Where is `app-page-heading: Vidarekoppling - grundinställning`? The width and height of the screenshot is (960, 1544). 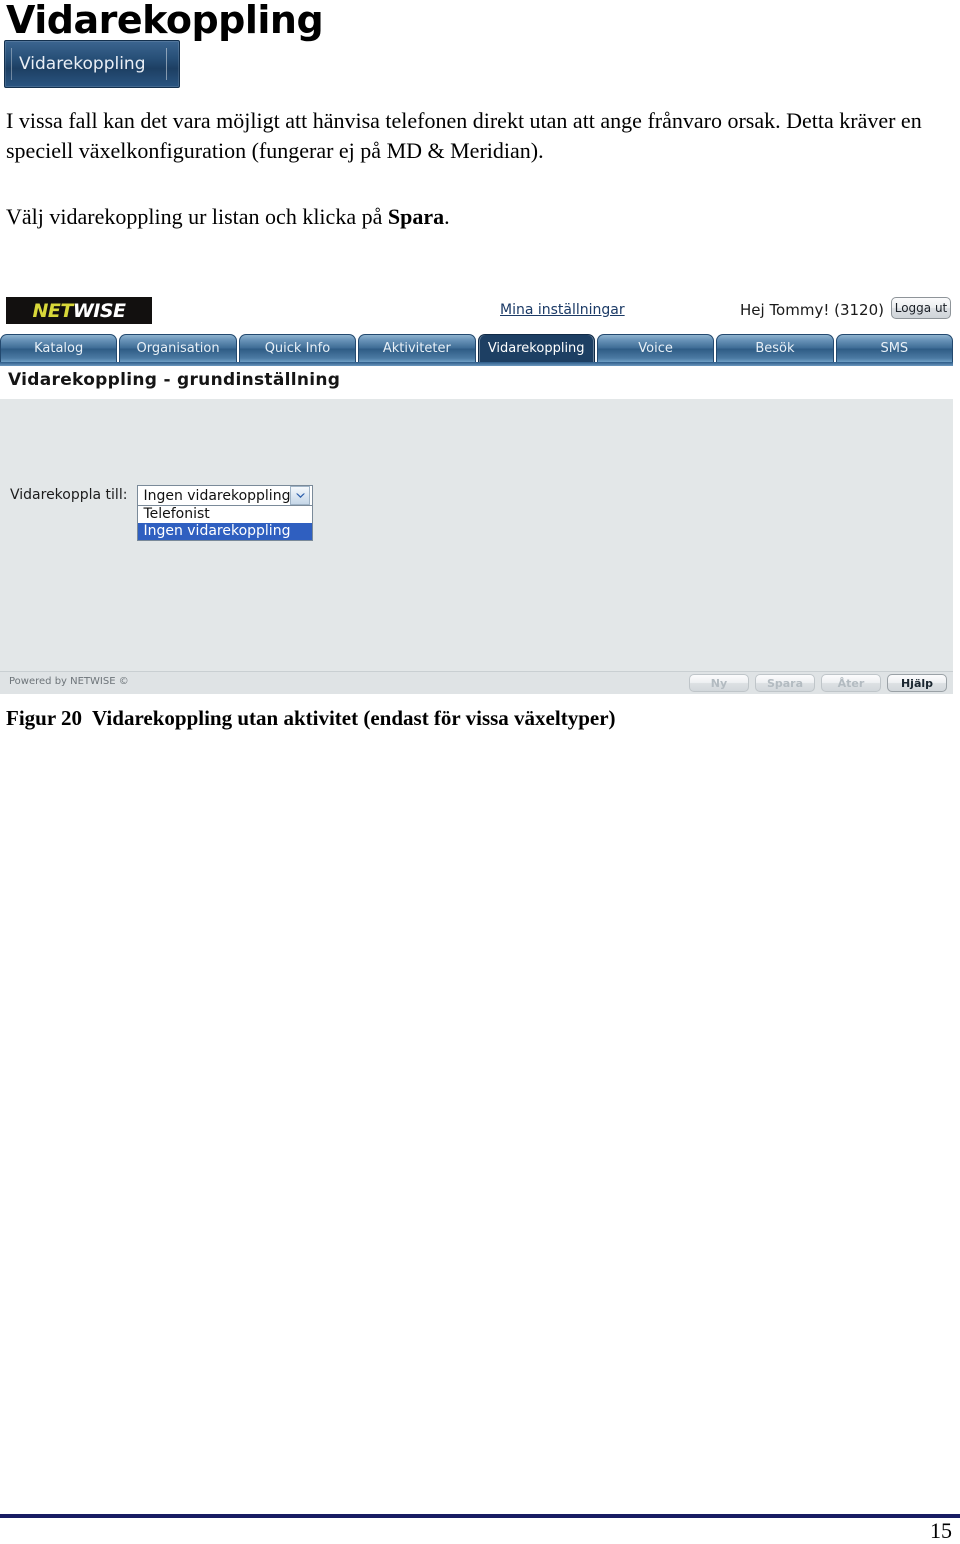 app-page-heading: Vidarekoppling - grundinställning is located at coordinates (174, 380).